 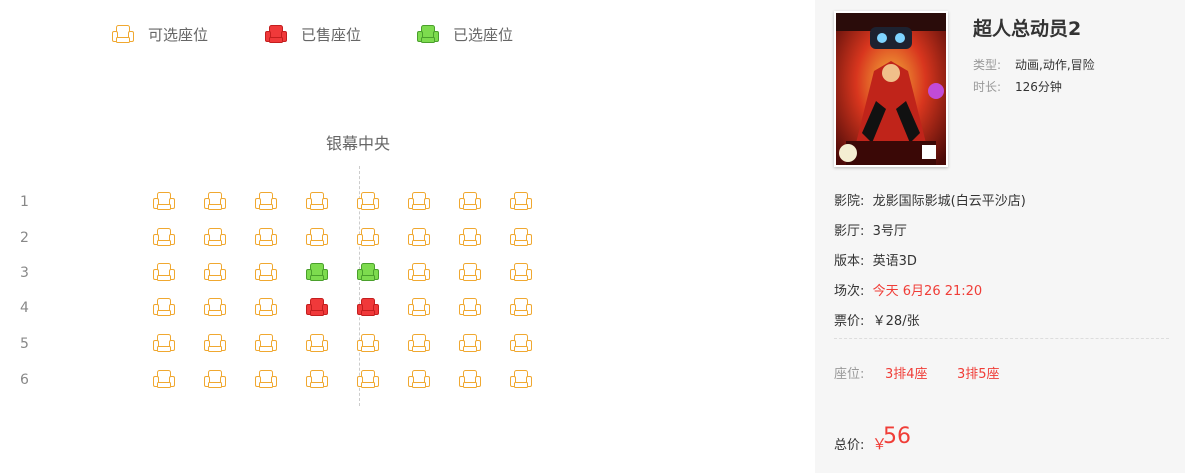 I want to click on seat-label: 座位:, so click(x=849, y=374).